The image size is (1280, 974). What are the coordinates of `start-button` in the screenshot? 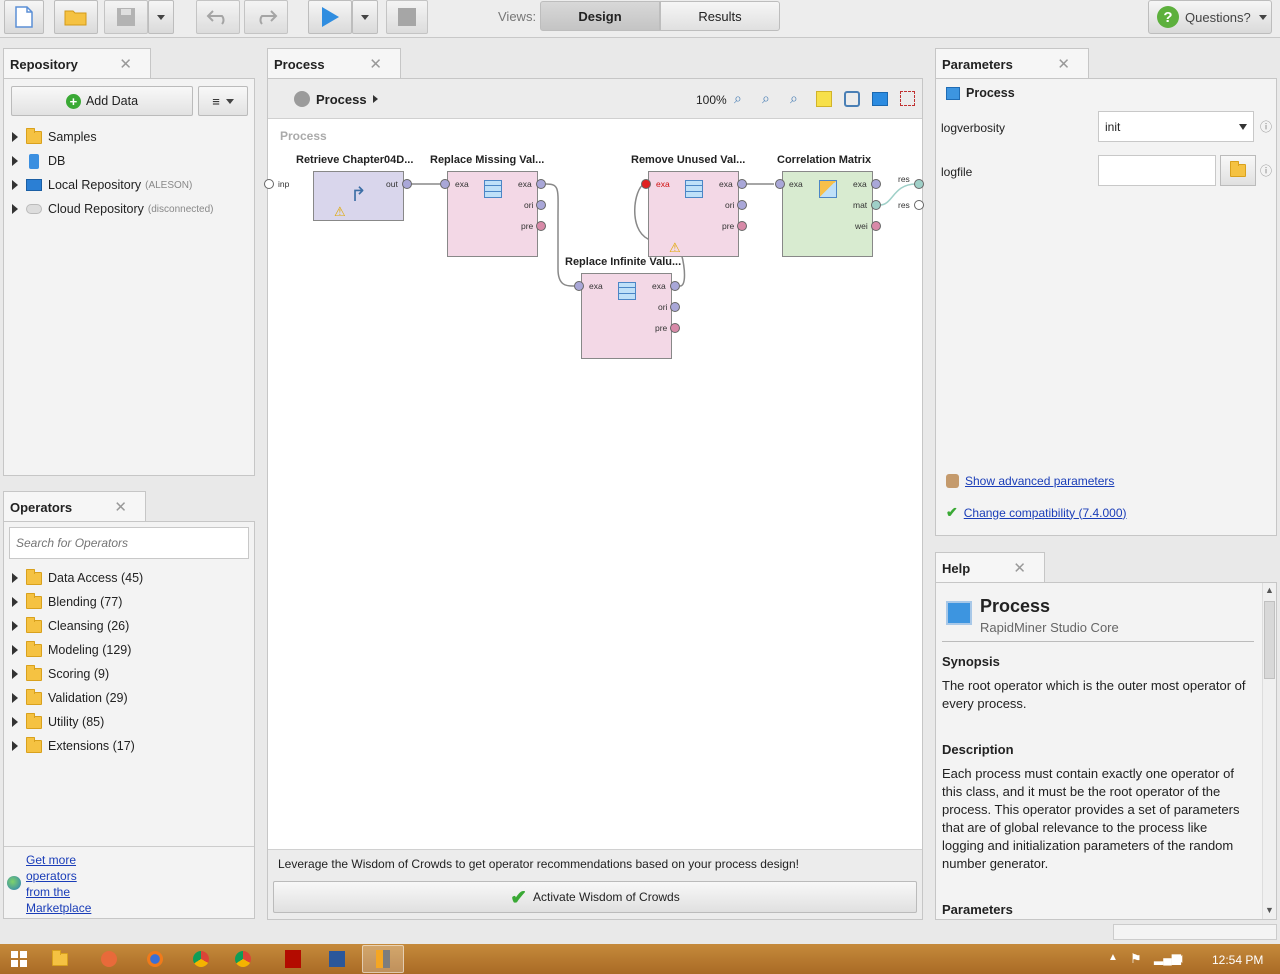 It's located at (19, 959).